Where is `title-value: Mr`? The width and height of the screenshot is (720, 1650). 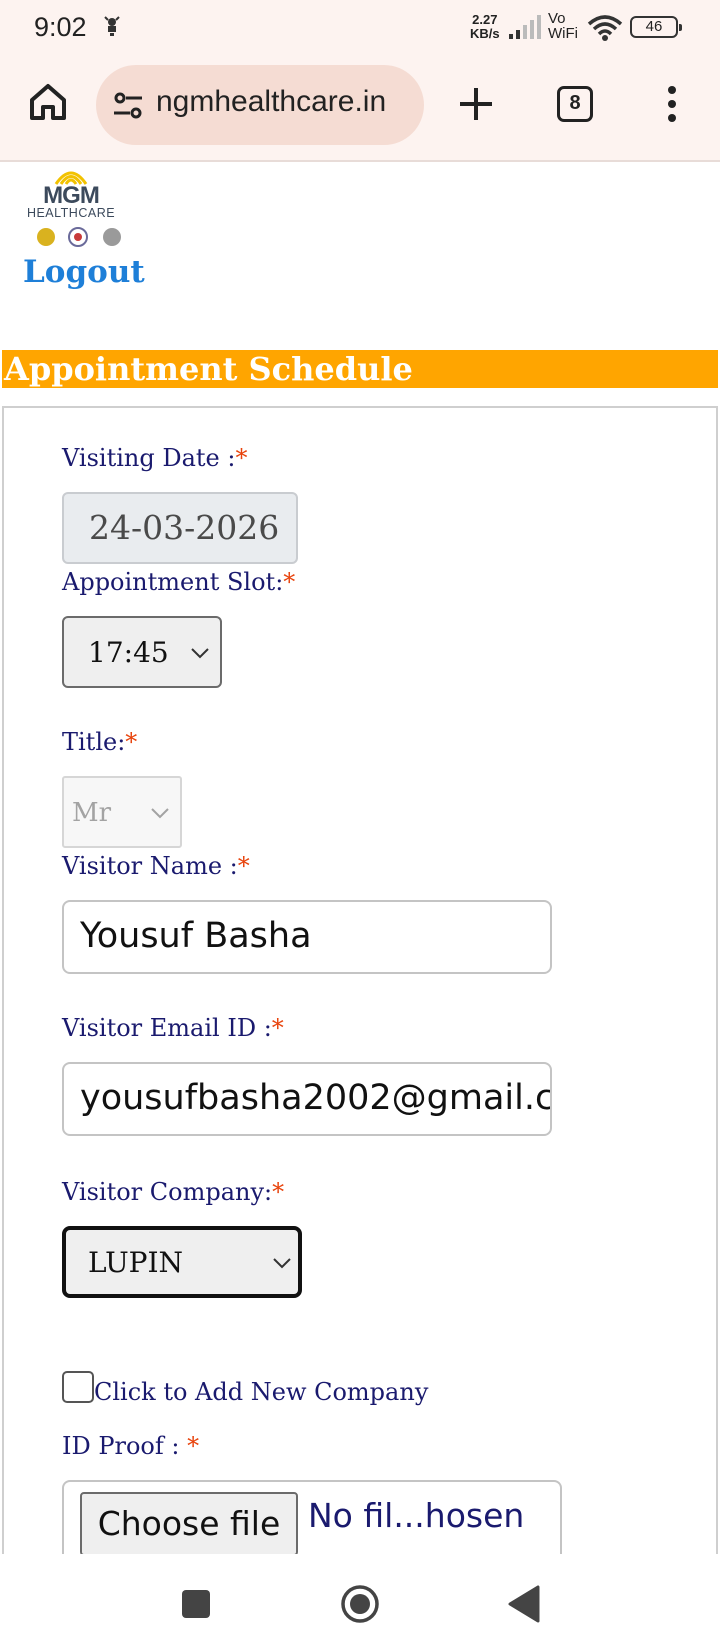 title-value: Mr is located at coordinates (92, 813).